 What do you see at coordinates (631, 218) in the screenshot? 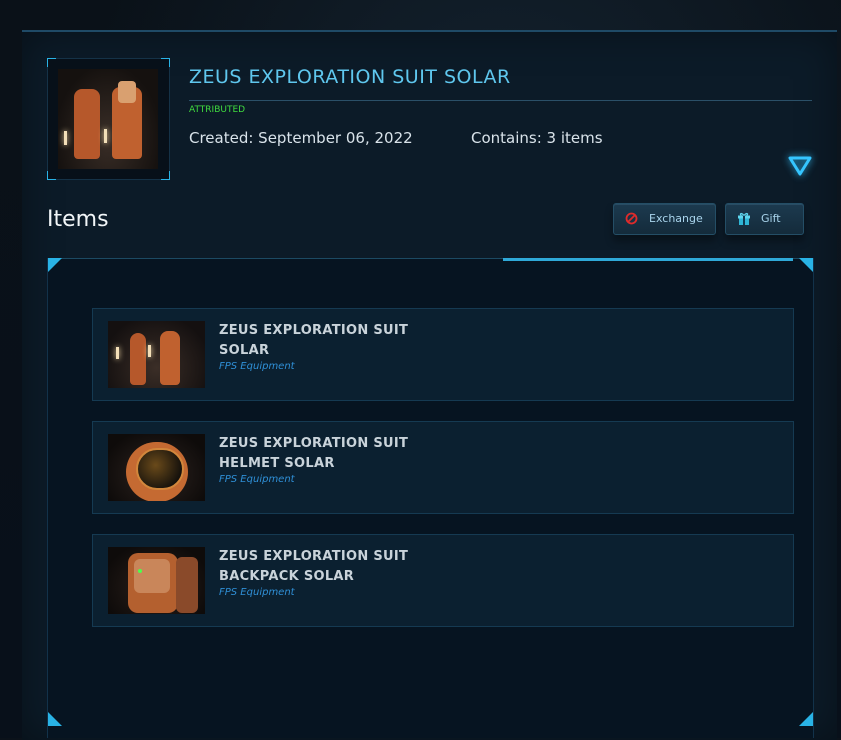
I see `no-entry-icon` at bounding box center [631, 218].